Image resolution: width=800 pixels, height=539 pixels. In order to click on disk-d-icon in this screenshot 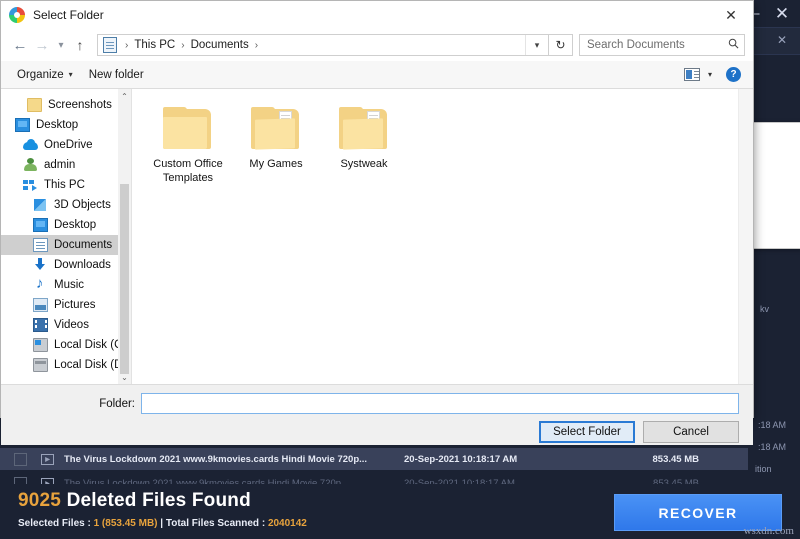, I will do `click(40, 365)`.